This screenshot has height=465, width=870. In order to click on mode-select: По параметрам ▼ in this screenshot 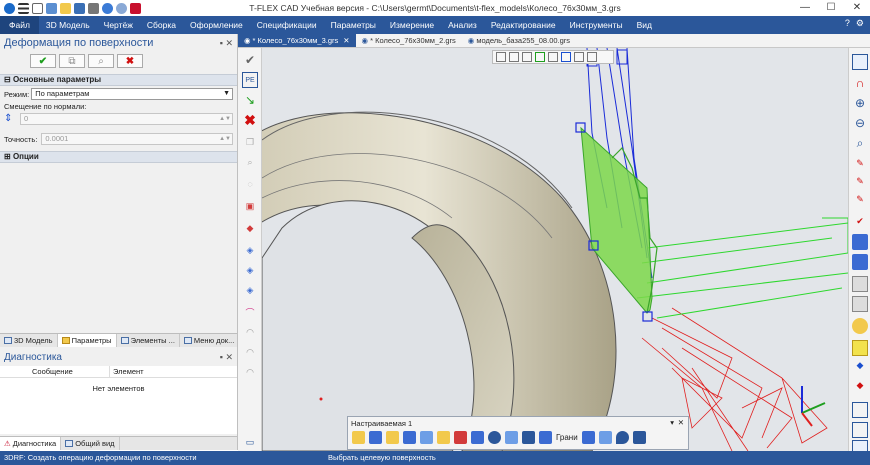, I will do `click(132, 94)`.